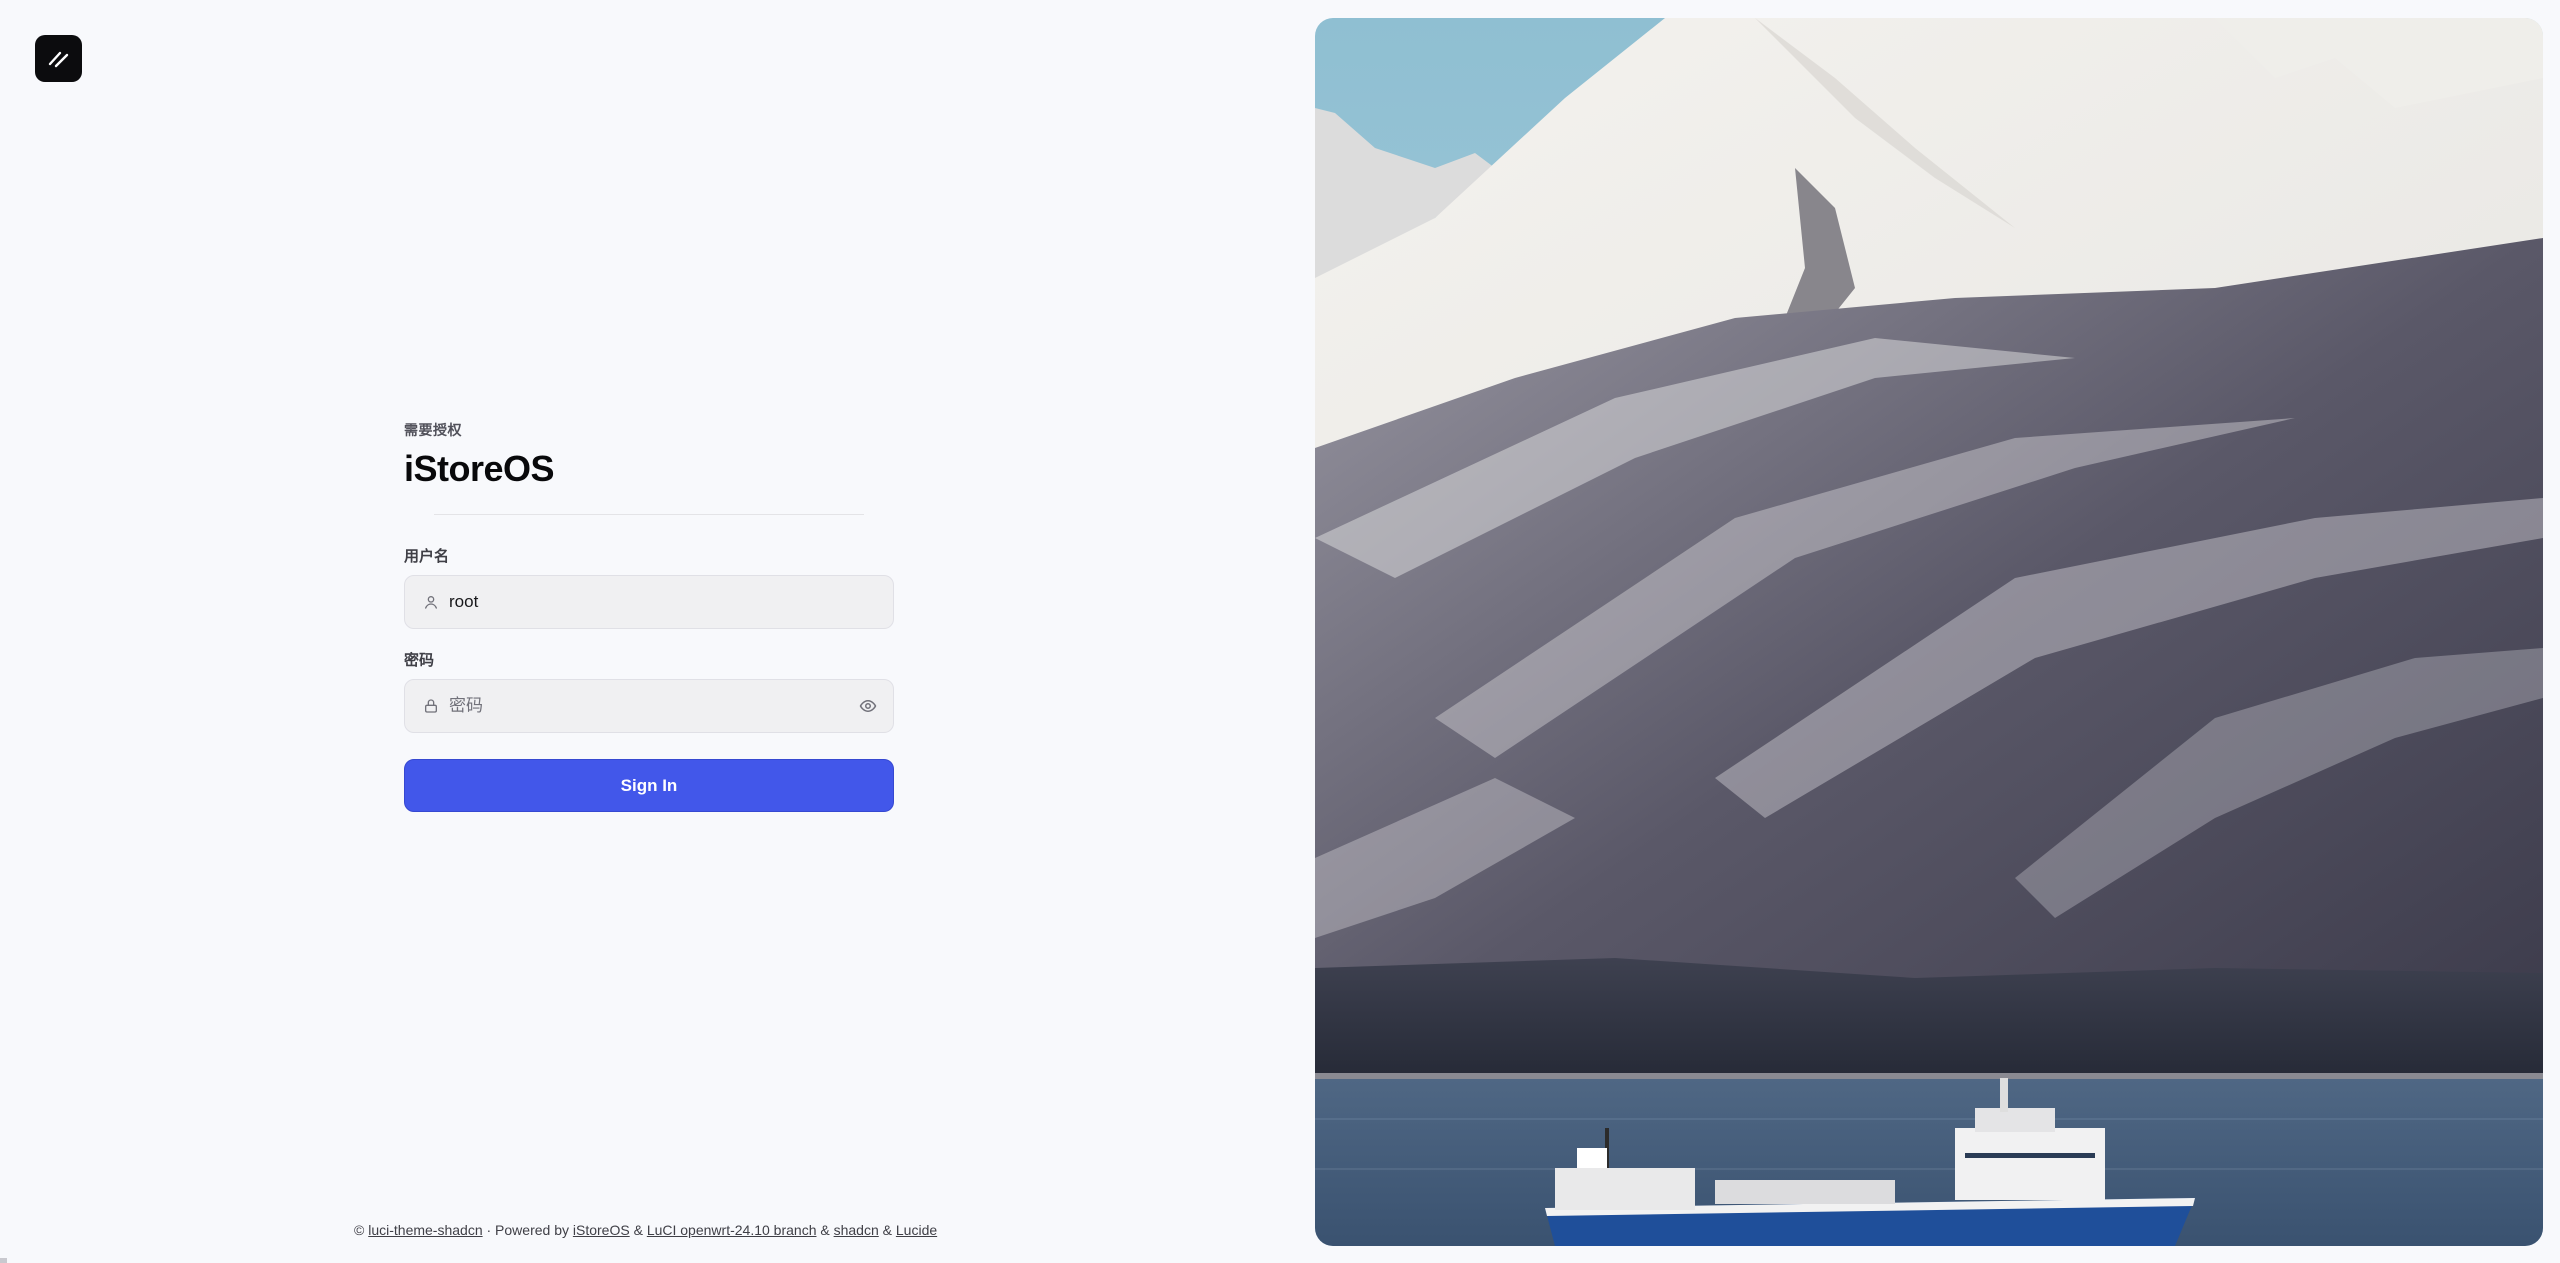  I want to click on eye-icon, so click(868, 706).